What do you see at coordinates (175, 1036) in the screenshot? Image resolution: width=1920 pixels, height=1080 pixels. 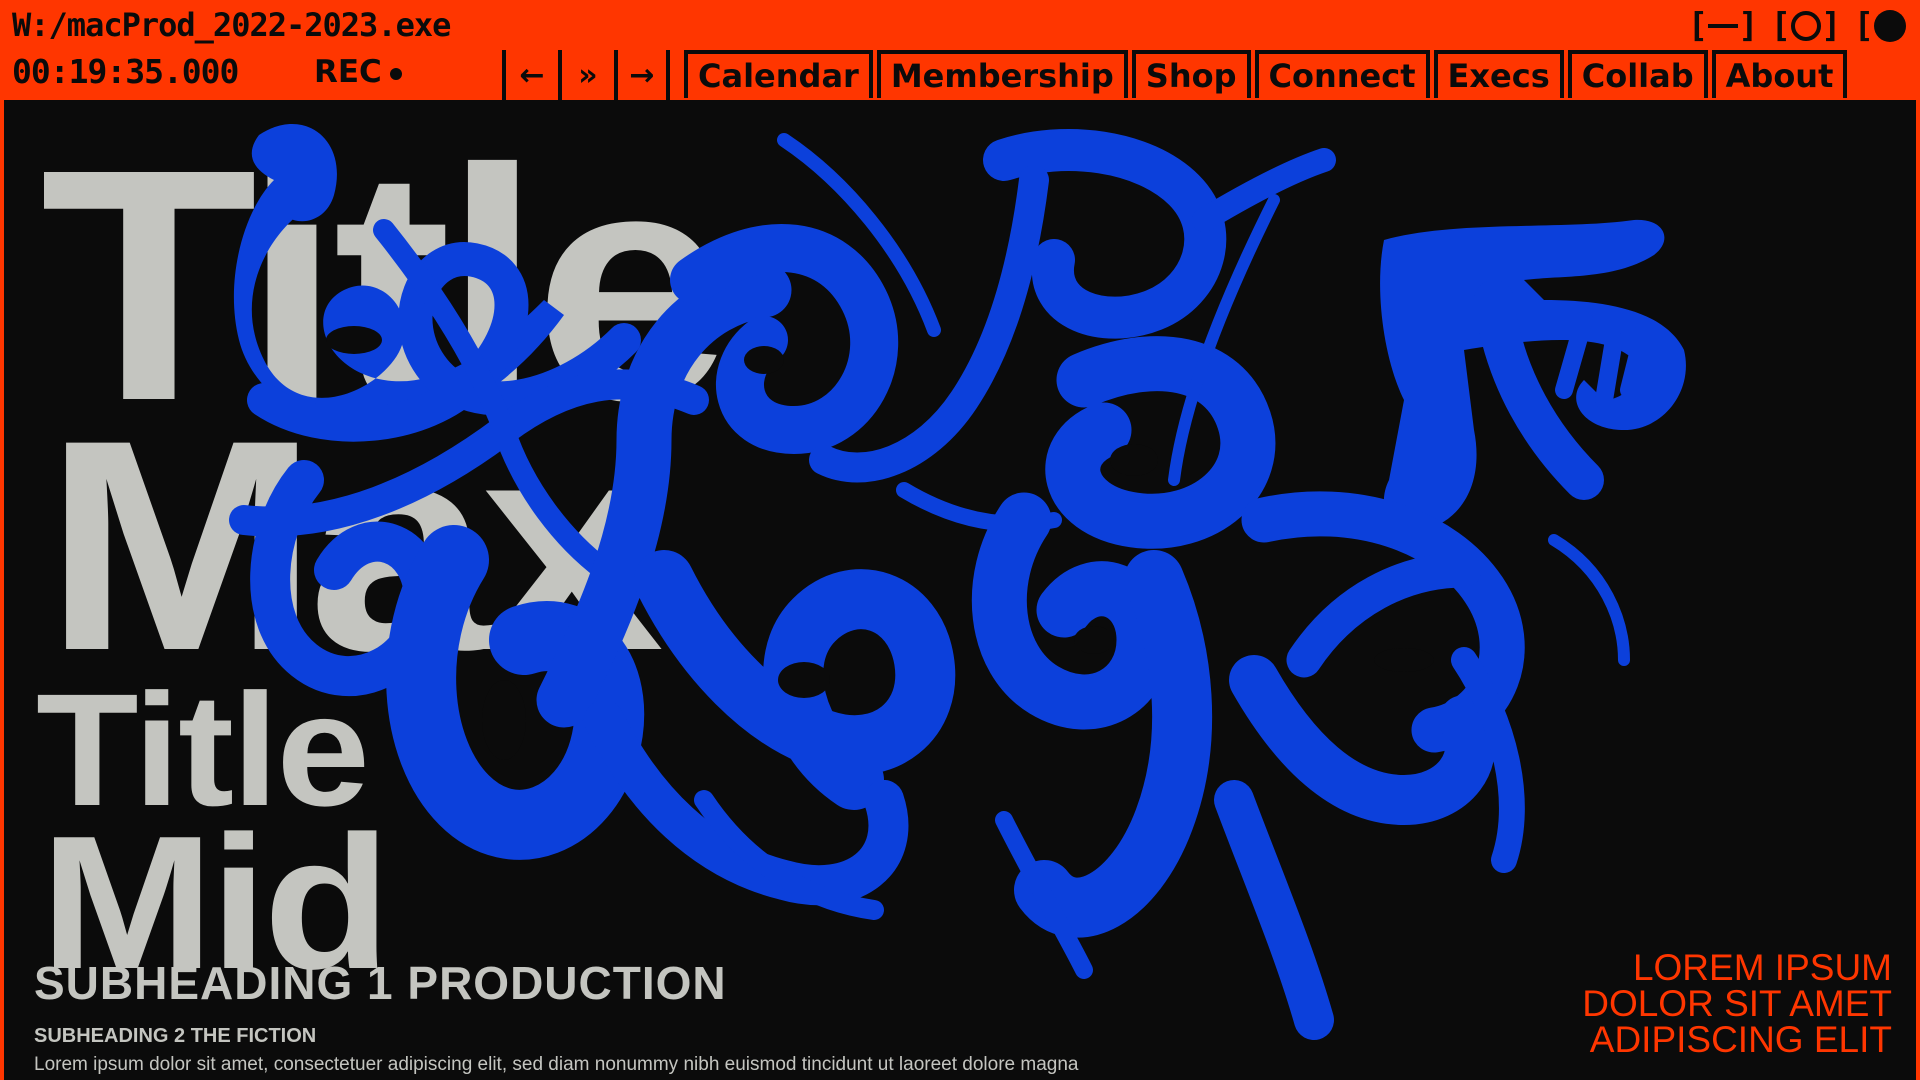 I see `subheading-2: SUBHEADING 2 THE FICTION` at bounding box center [175, 1036].